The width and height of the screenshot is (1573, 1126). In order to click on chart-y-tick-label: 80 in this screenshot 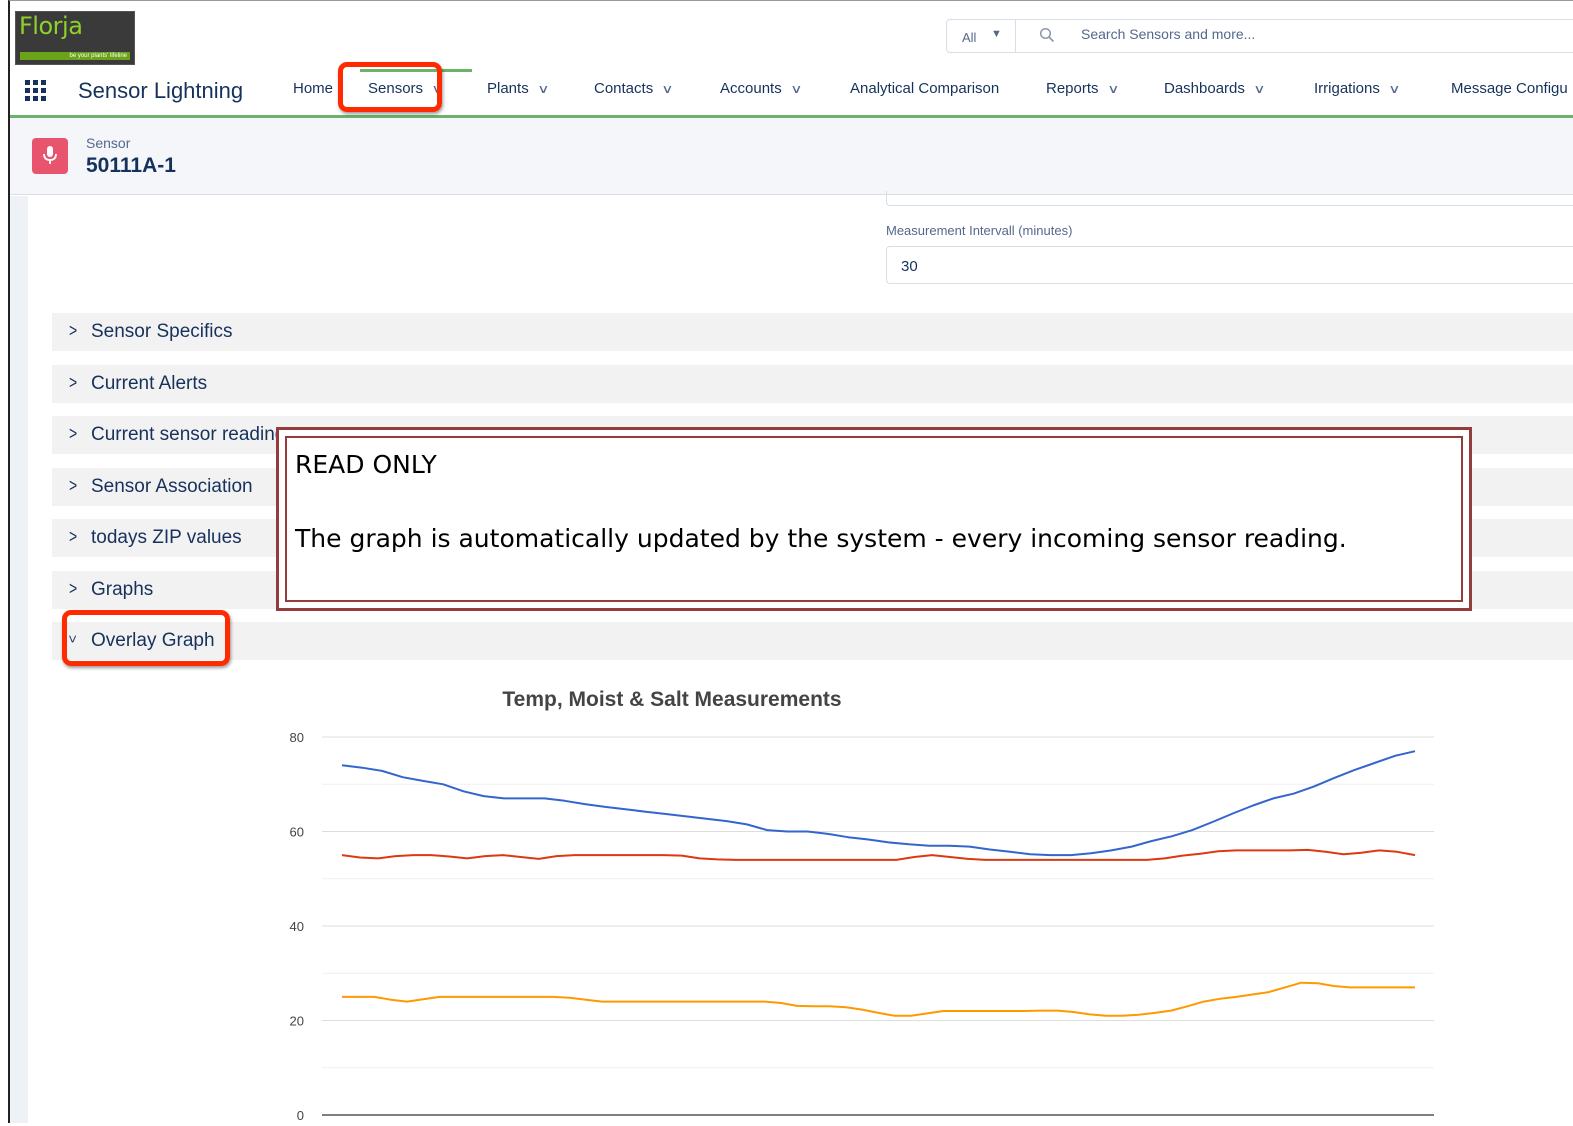, I will do `click(297, 737)`.